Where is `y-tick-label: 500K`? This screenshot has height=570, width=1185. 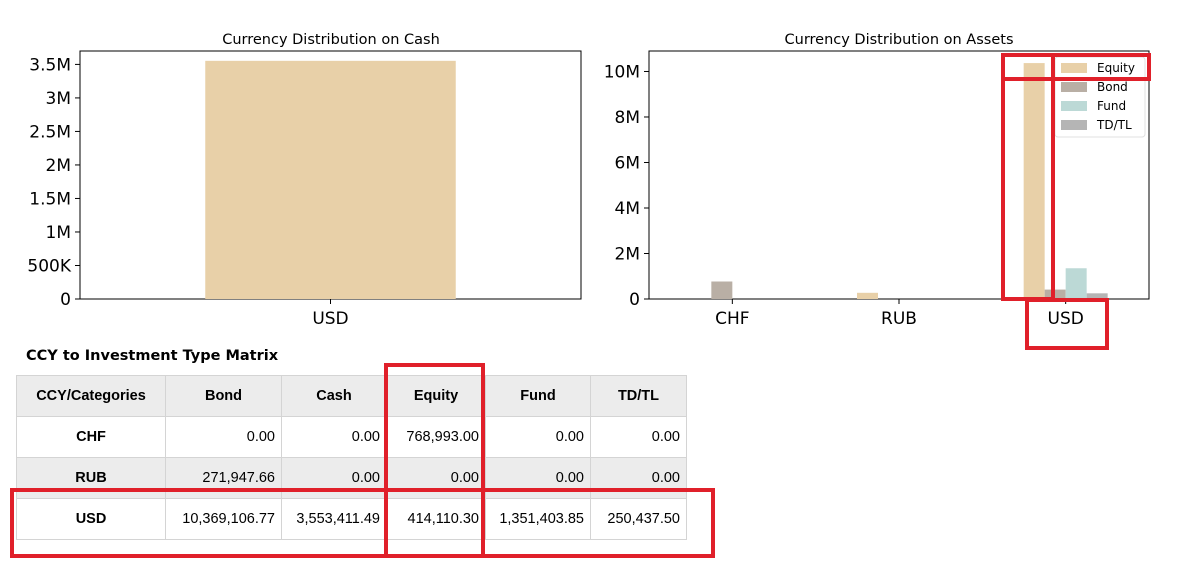 y-tick-label: 500K is located at coordinates (49, 266).